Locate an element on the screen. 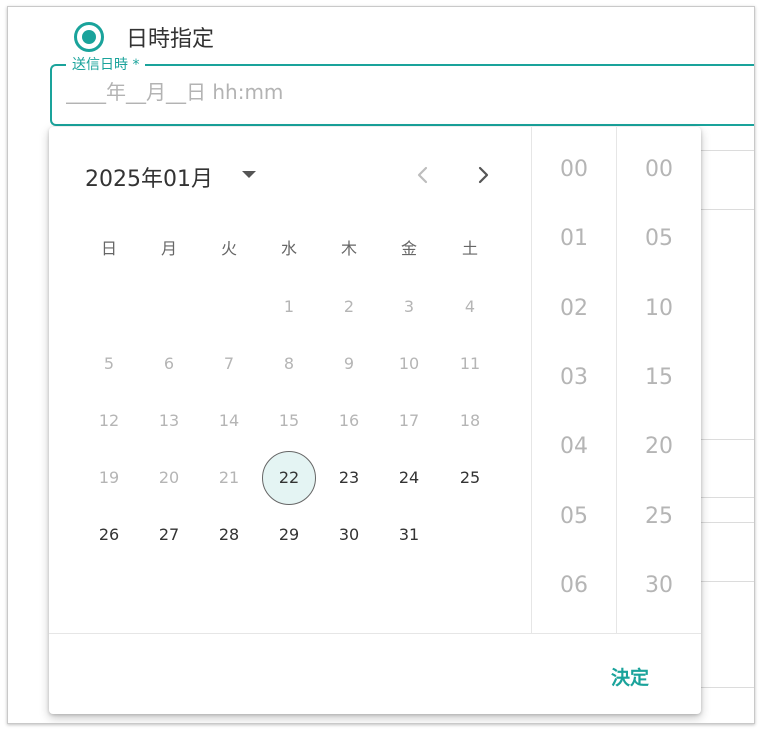  schedule-option: 日時指定 is located at coordinates (144, 37).